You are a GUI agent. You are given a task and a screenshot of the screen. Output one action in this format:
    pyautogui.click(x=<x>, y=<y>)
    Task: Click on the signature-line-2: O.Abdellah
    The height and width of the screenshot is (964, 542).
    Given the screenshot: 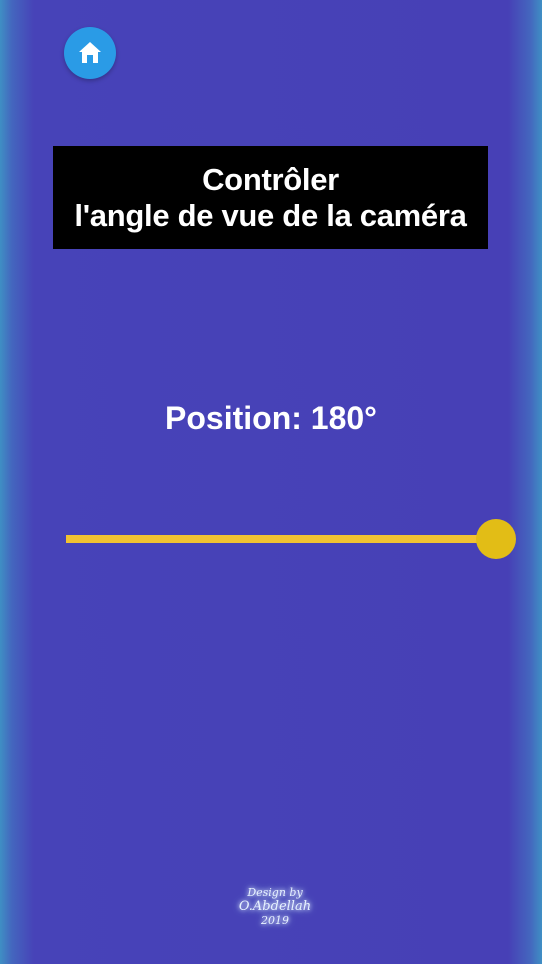 What is the action you would take?
    pyautogui.click(x=275, y=906)
    